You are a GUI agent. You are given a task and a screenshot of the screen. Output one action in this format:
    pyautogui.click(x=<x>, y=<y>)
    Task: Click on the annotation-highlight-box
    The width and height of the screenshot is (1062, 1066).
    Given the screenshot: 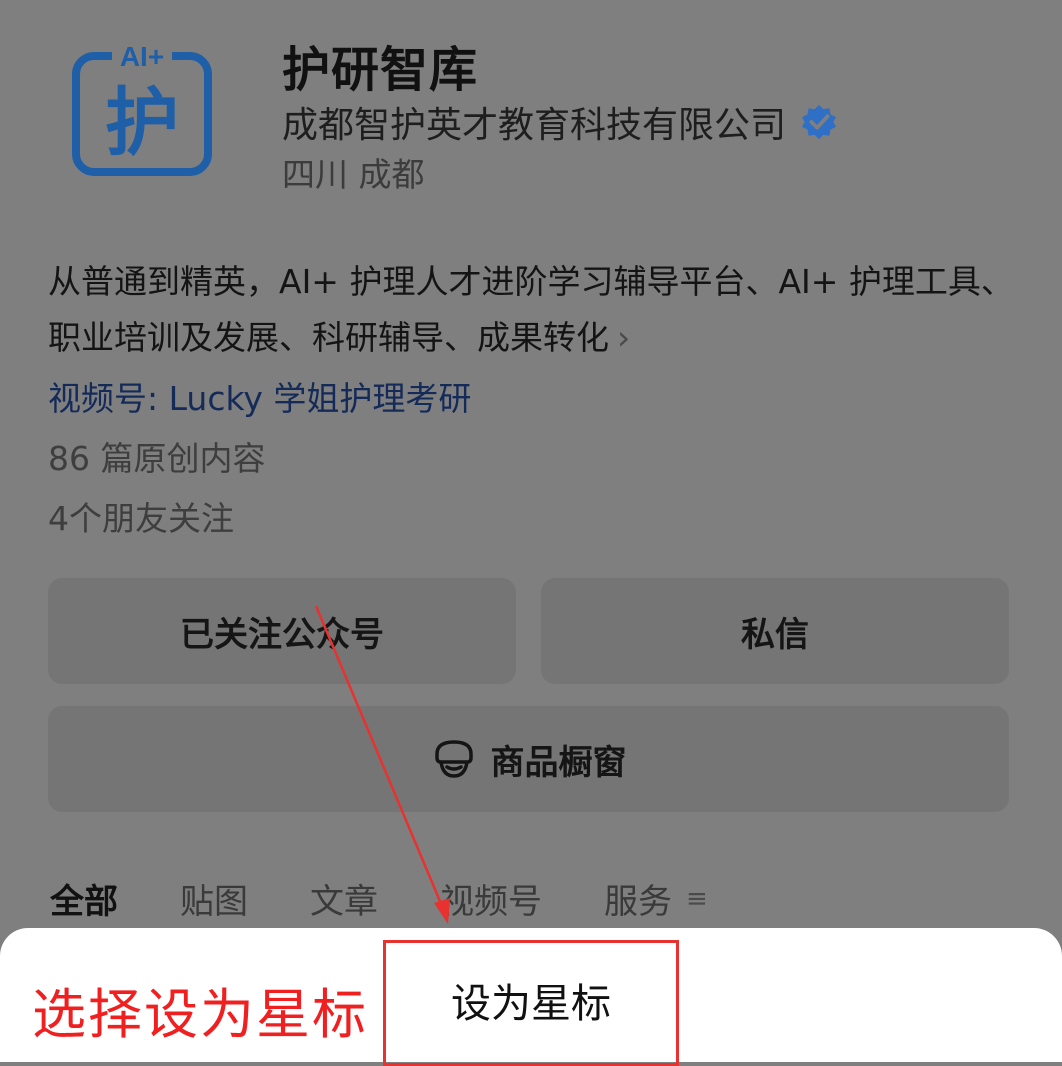 What is the action you would take?
    pyautogui.click(x=531, y=1003)
    